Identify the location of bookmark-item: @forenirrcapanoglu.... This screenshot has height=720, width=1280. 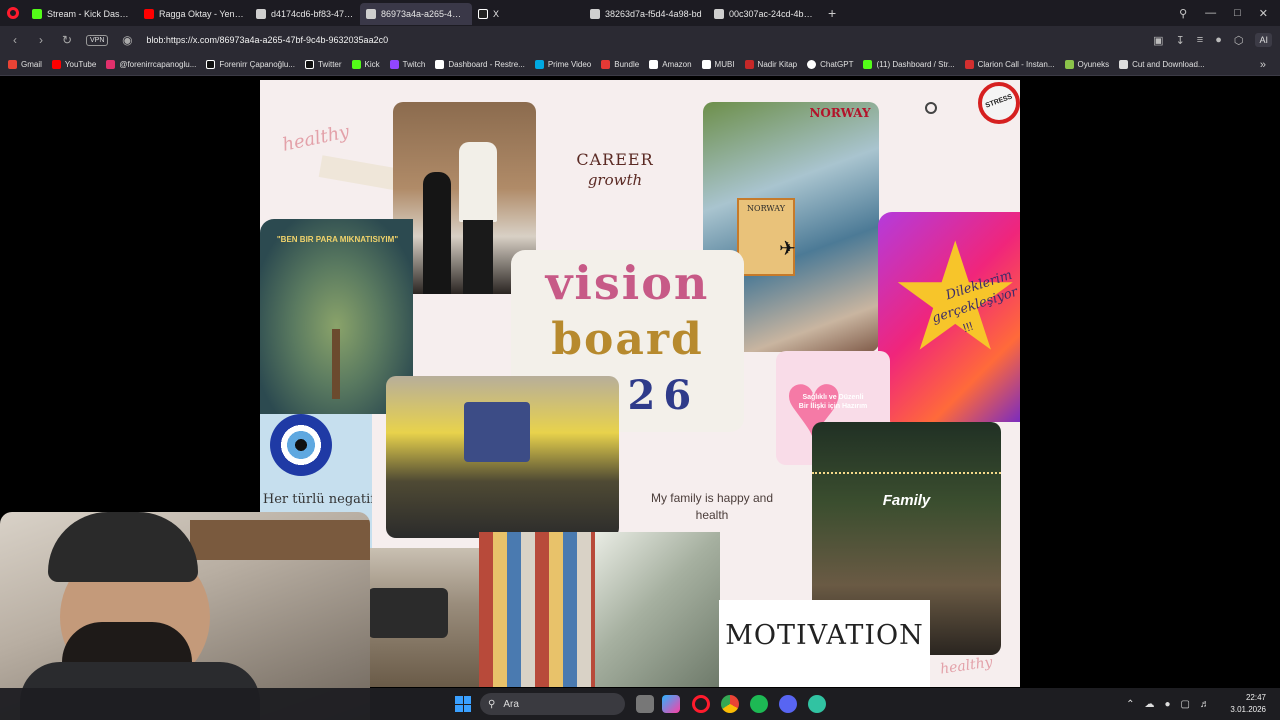
(151, 64).